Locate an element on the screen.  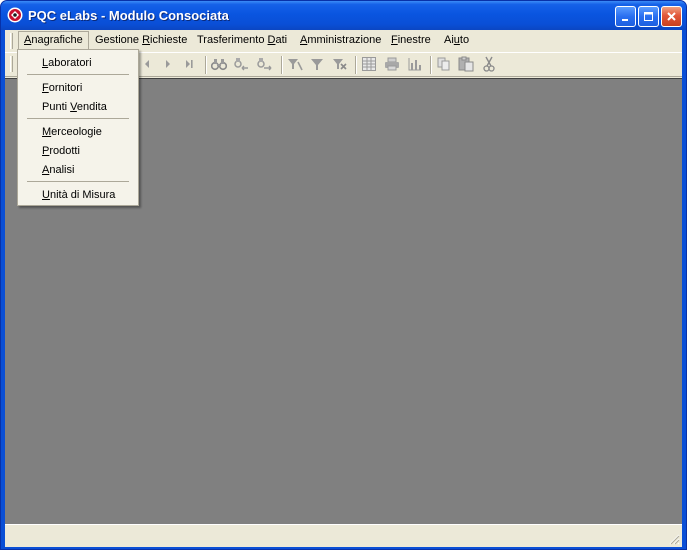
remove-filter-icon is located at coordinates (339, 65).